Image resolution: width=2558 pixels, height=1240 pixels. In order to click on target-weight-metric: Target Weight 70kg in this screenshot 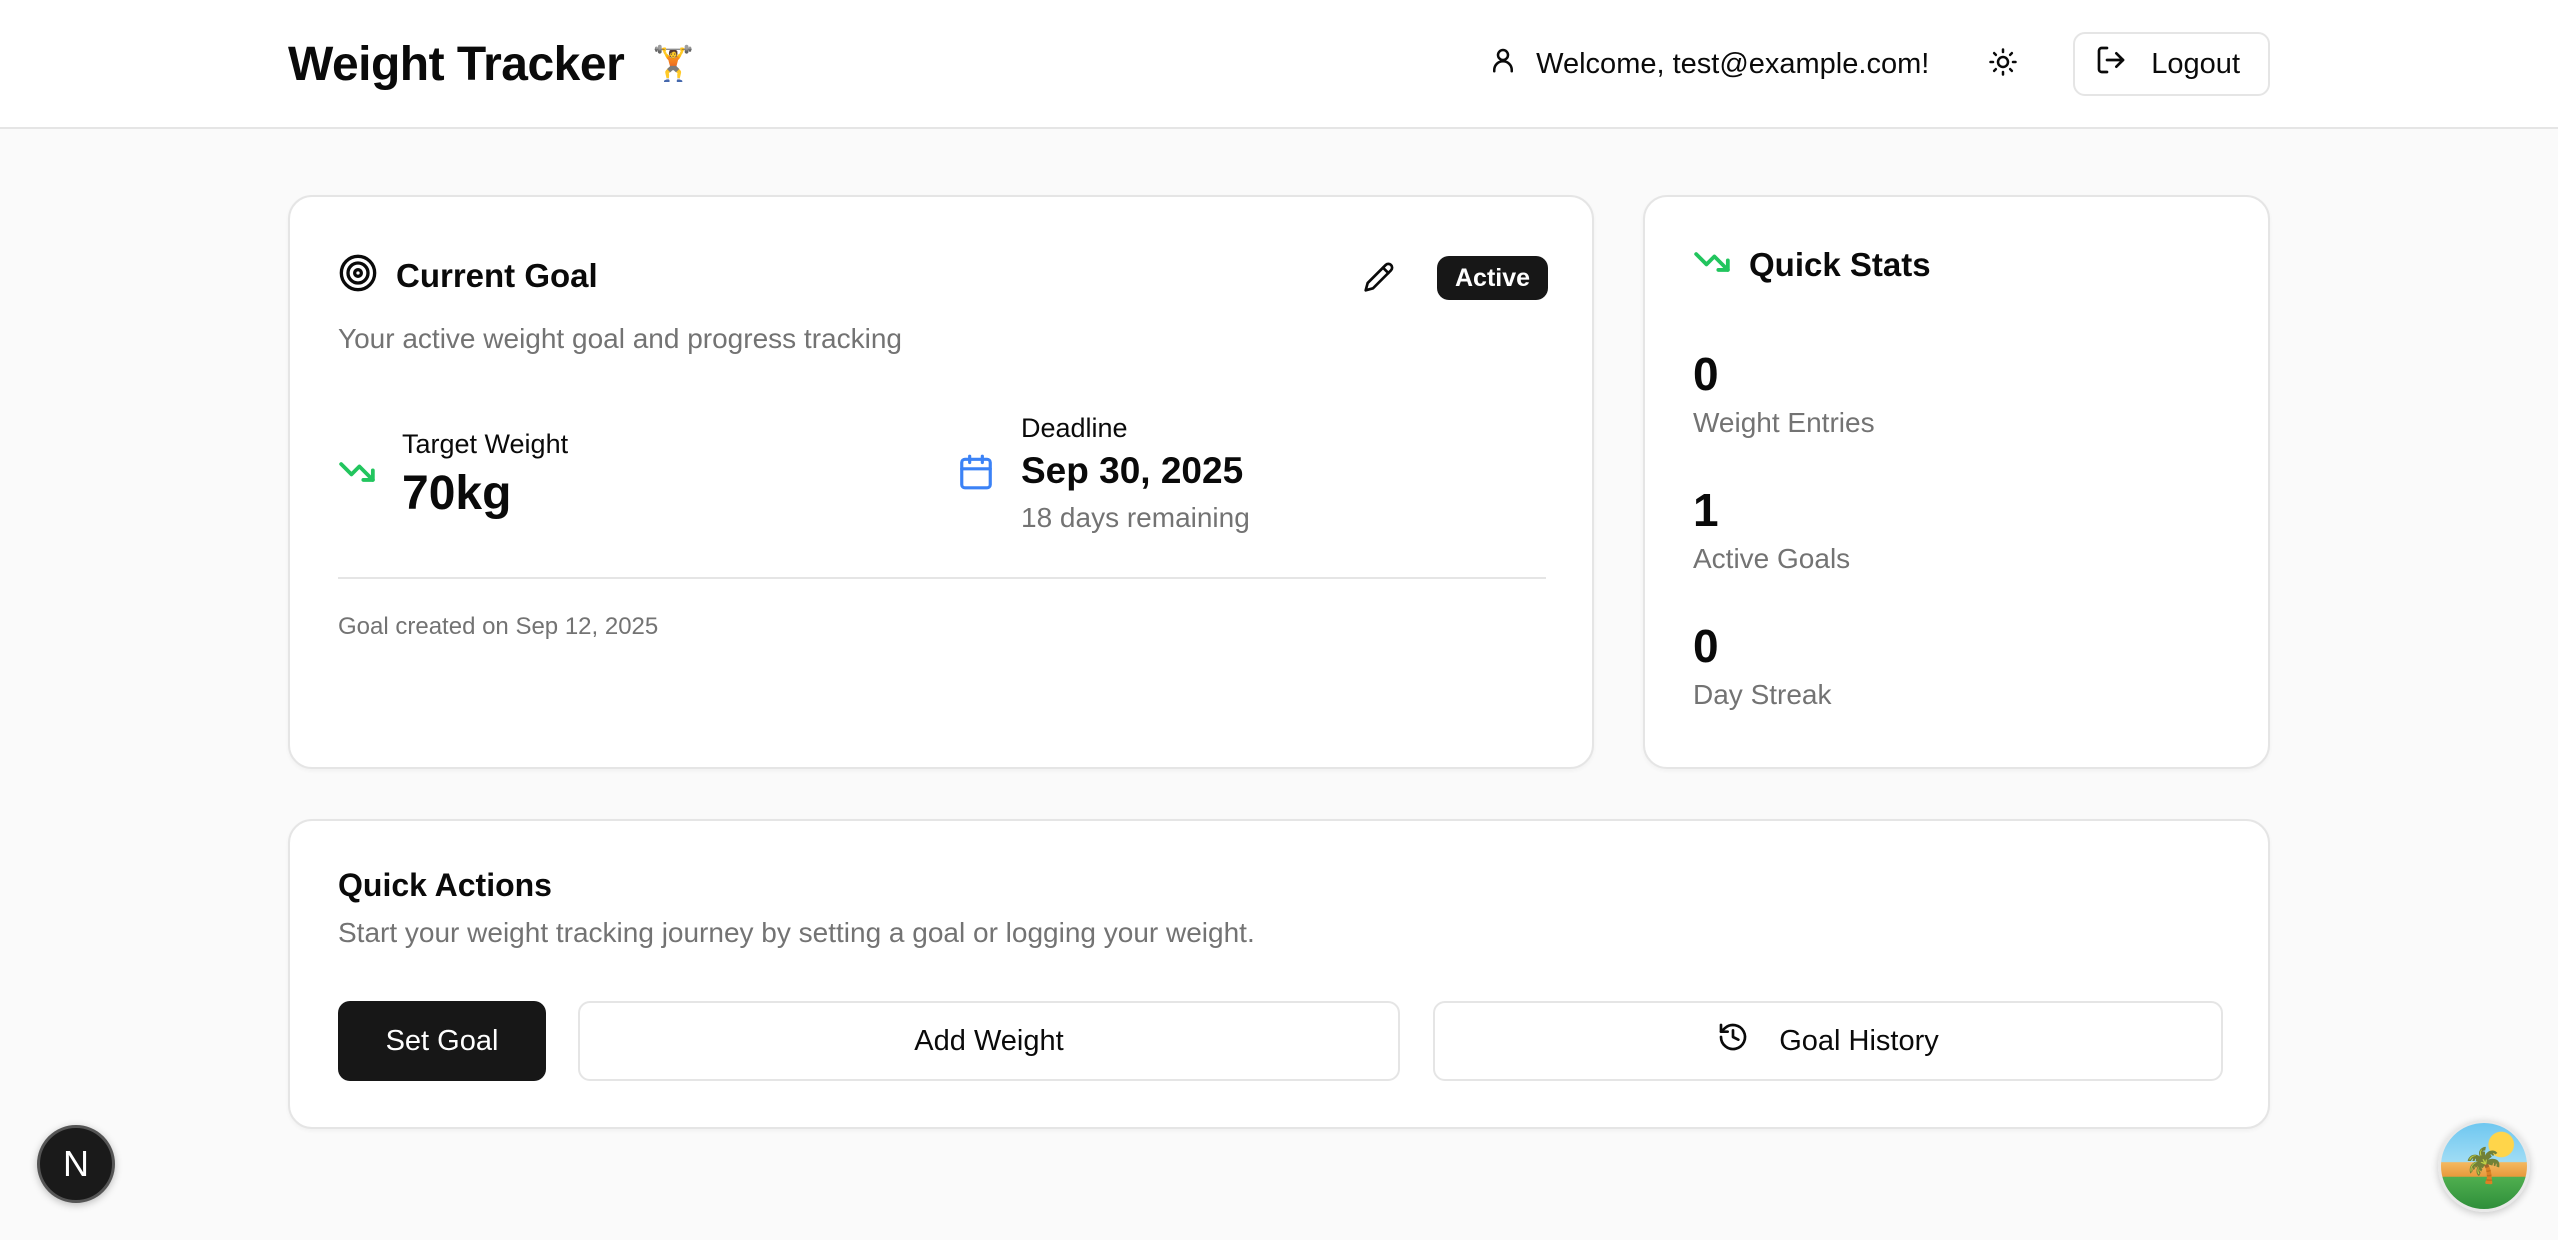, I will do `click(453, 475)`.